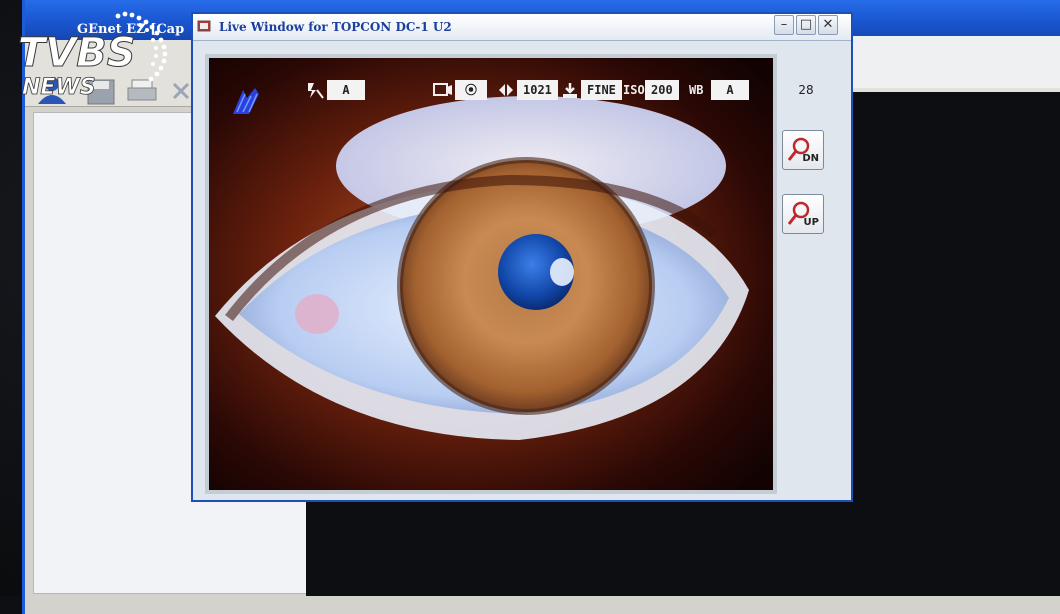 The image size is (1060, 614). What do you see at coordinates (316, 91) in the screenshot?
I see `flash-icon` at bounding box center [316, 91].